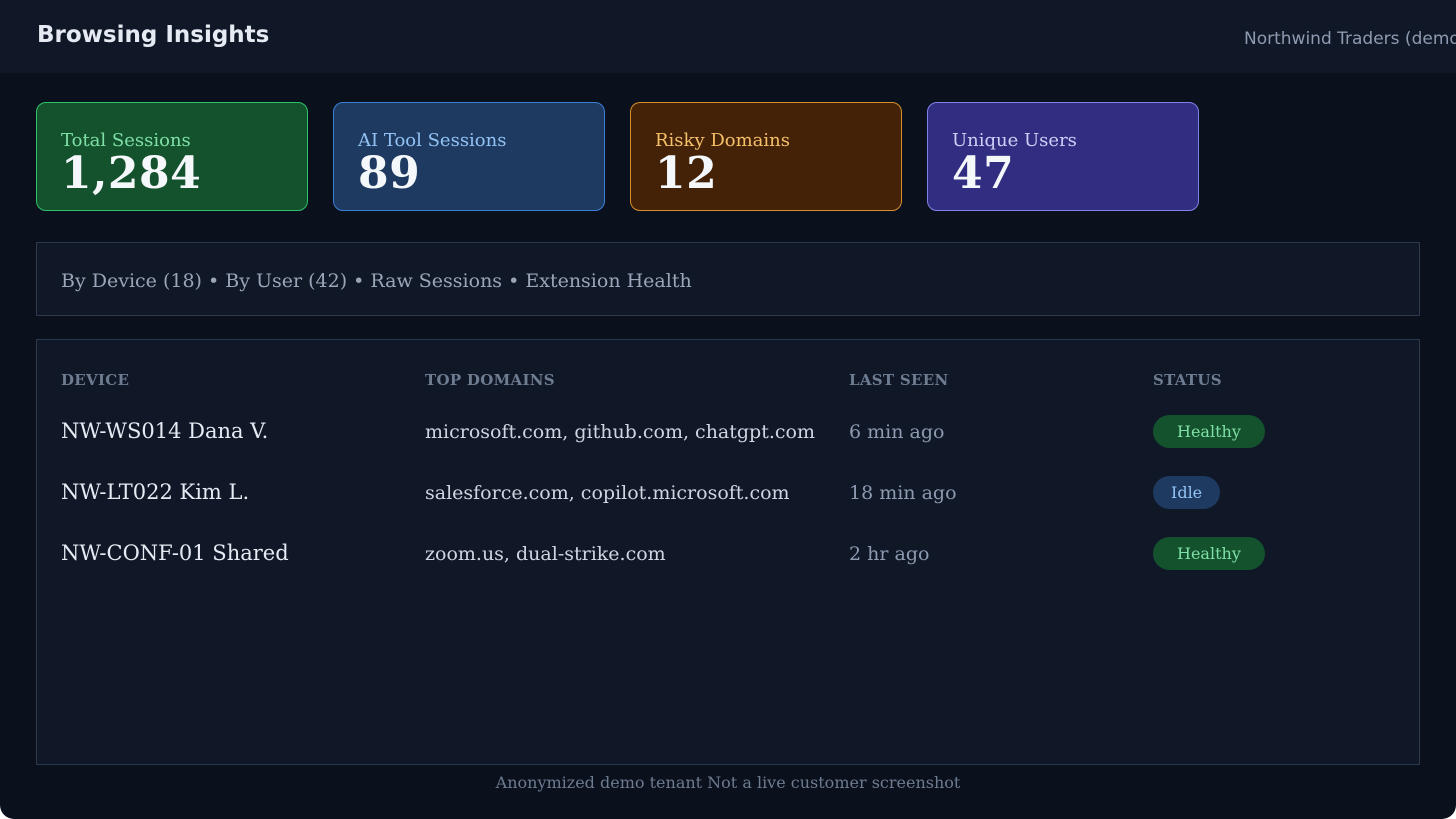 Image resolution: width=1456 pixels, height=819 pixels. I want to click on stat-value: 1,284, so click(131, 173).